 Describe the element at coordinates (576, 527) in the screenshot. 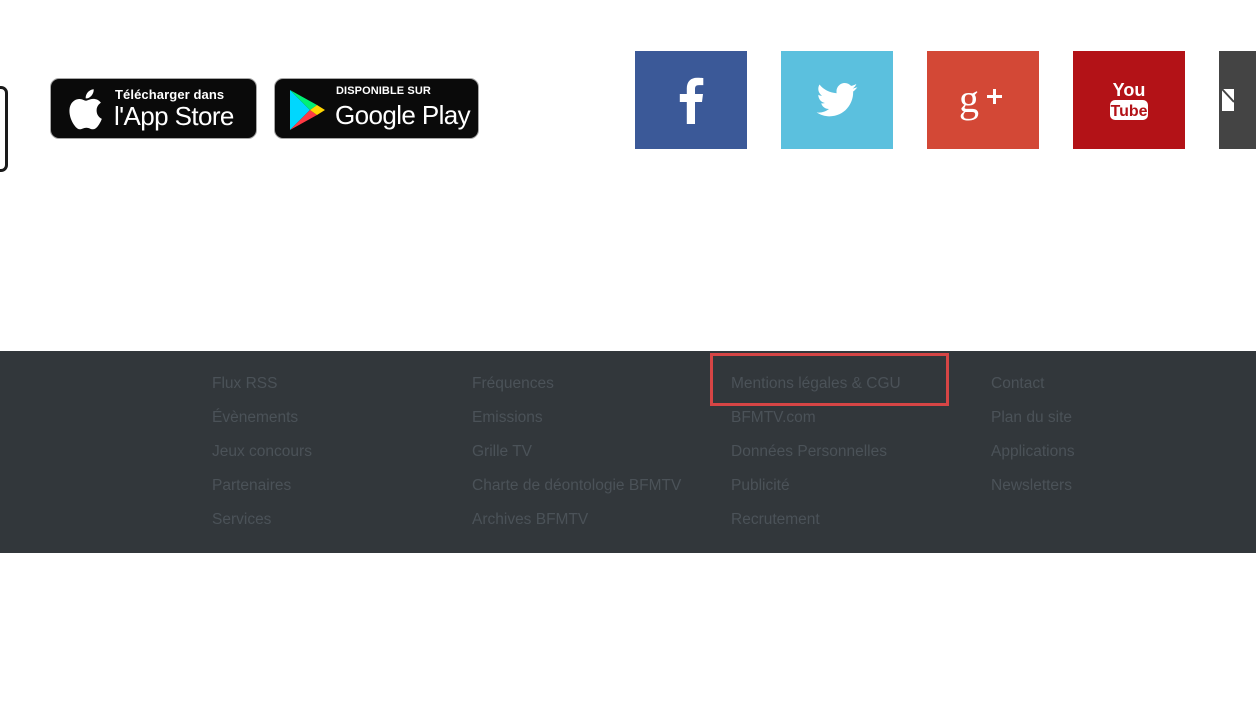

I see `footer-link-archives: Archives BFMTV` at that location.